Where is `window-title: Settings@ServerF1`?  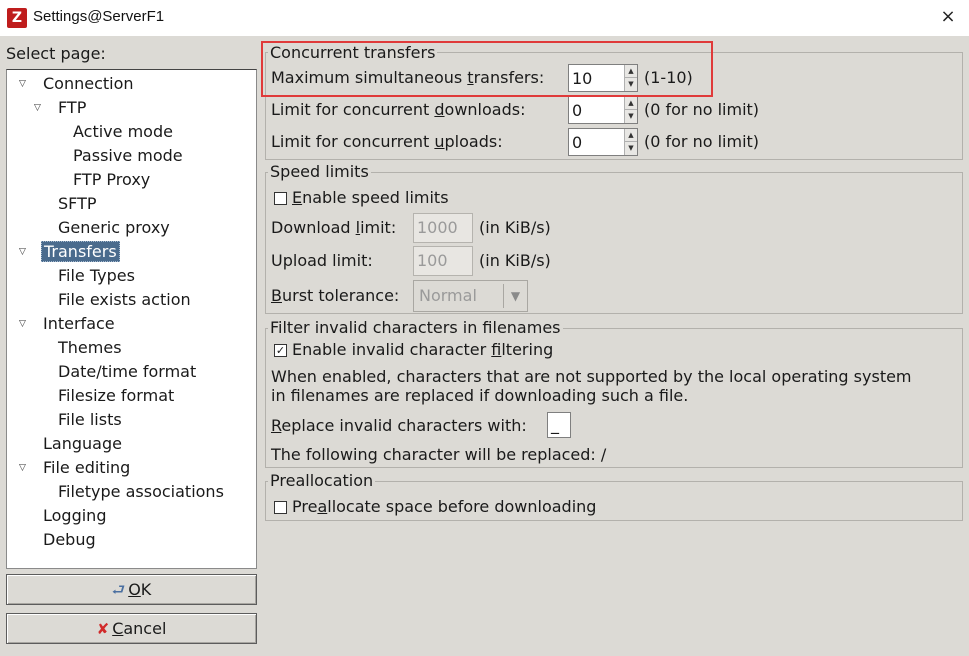
window-title: Settings@ServerF1 is located at coordinates (99, 16).